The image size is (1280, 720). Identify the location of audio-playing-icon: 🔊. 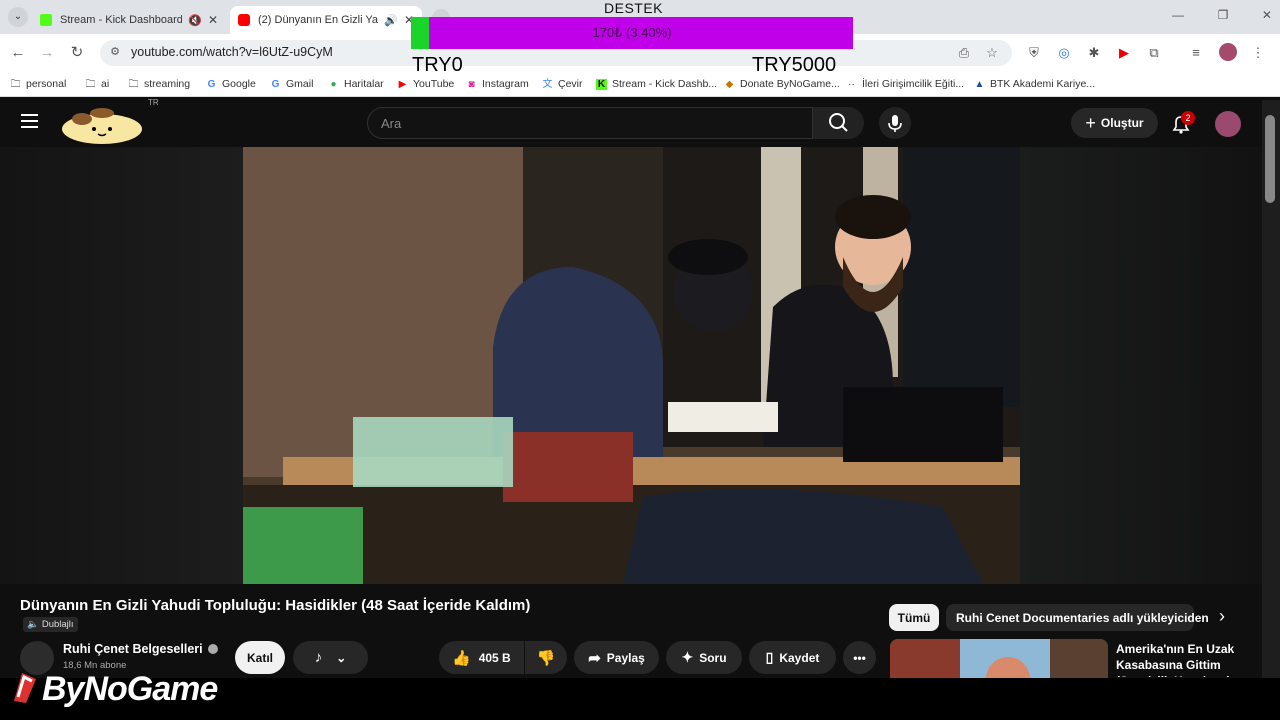
(391, 20).